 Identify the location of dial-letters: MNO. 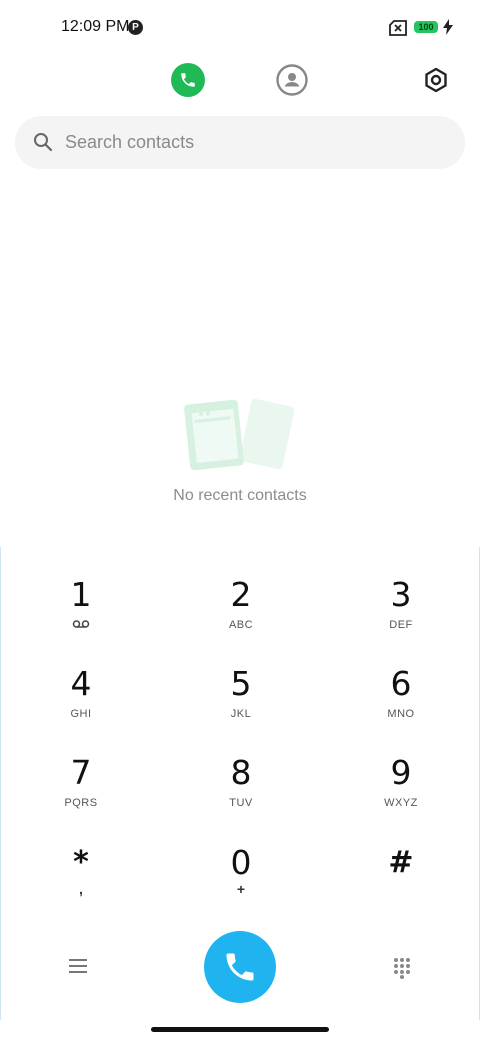
(401, 714).